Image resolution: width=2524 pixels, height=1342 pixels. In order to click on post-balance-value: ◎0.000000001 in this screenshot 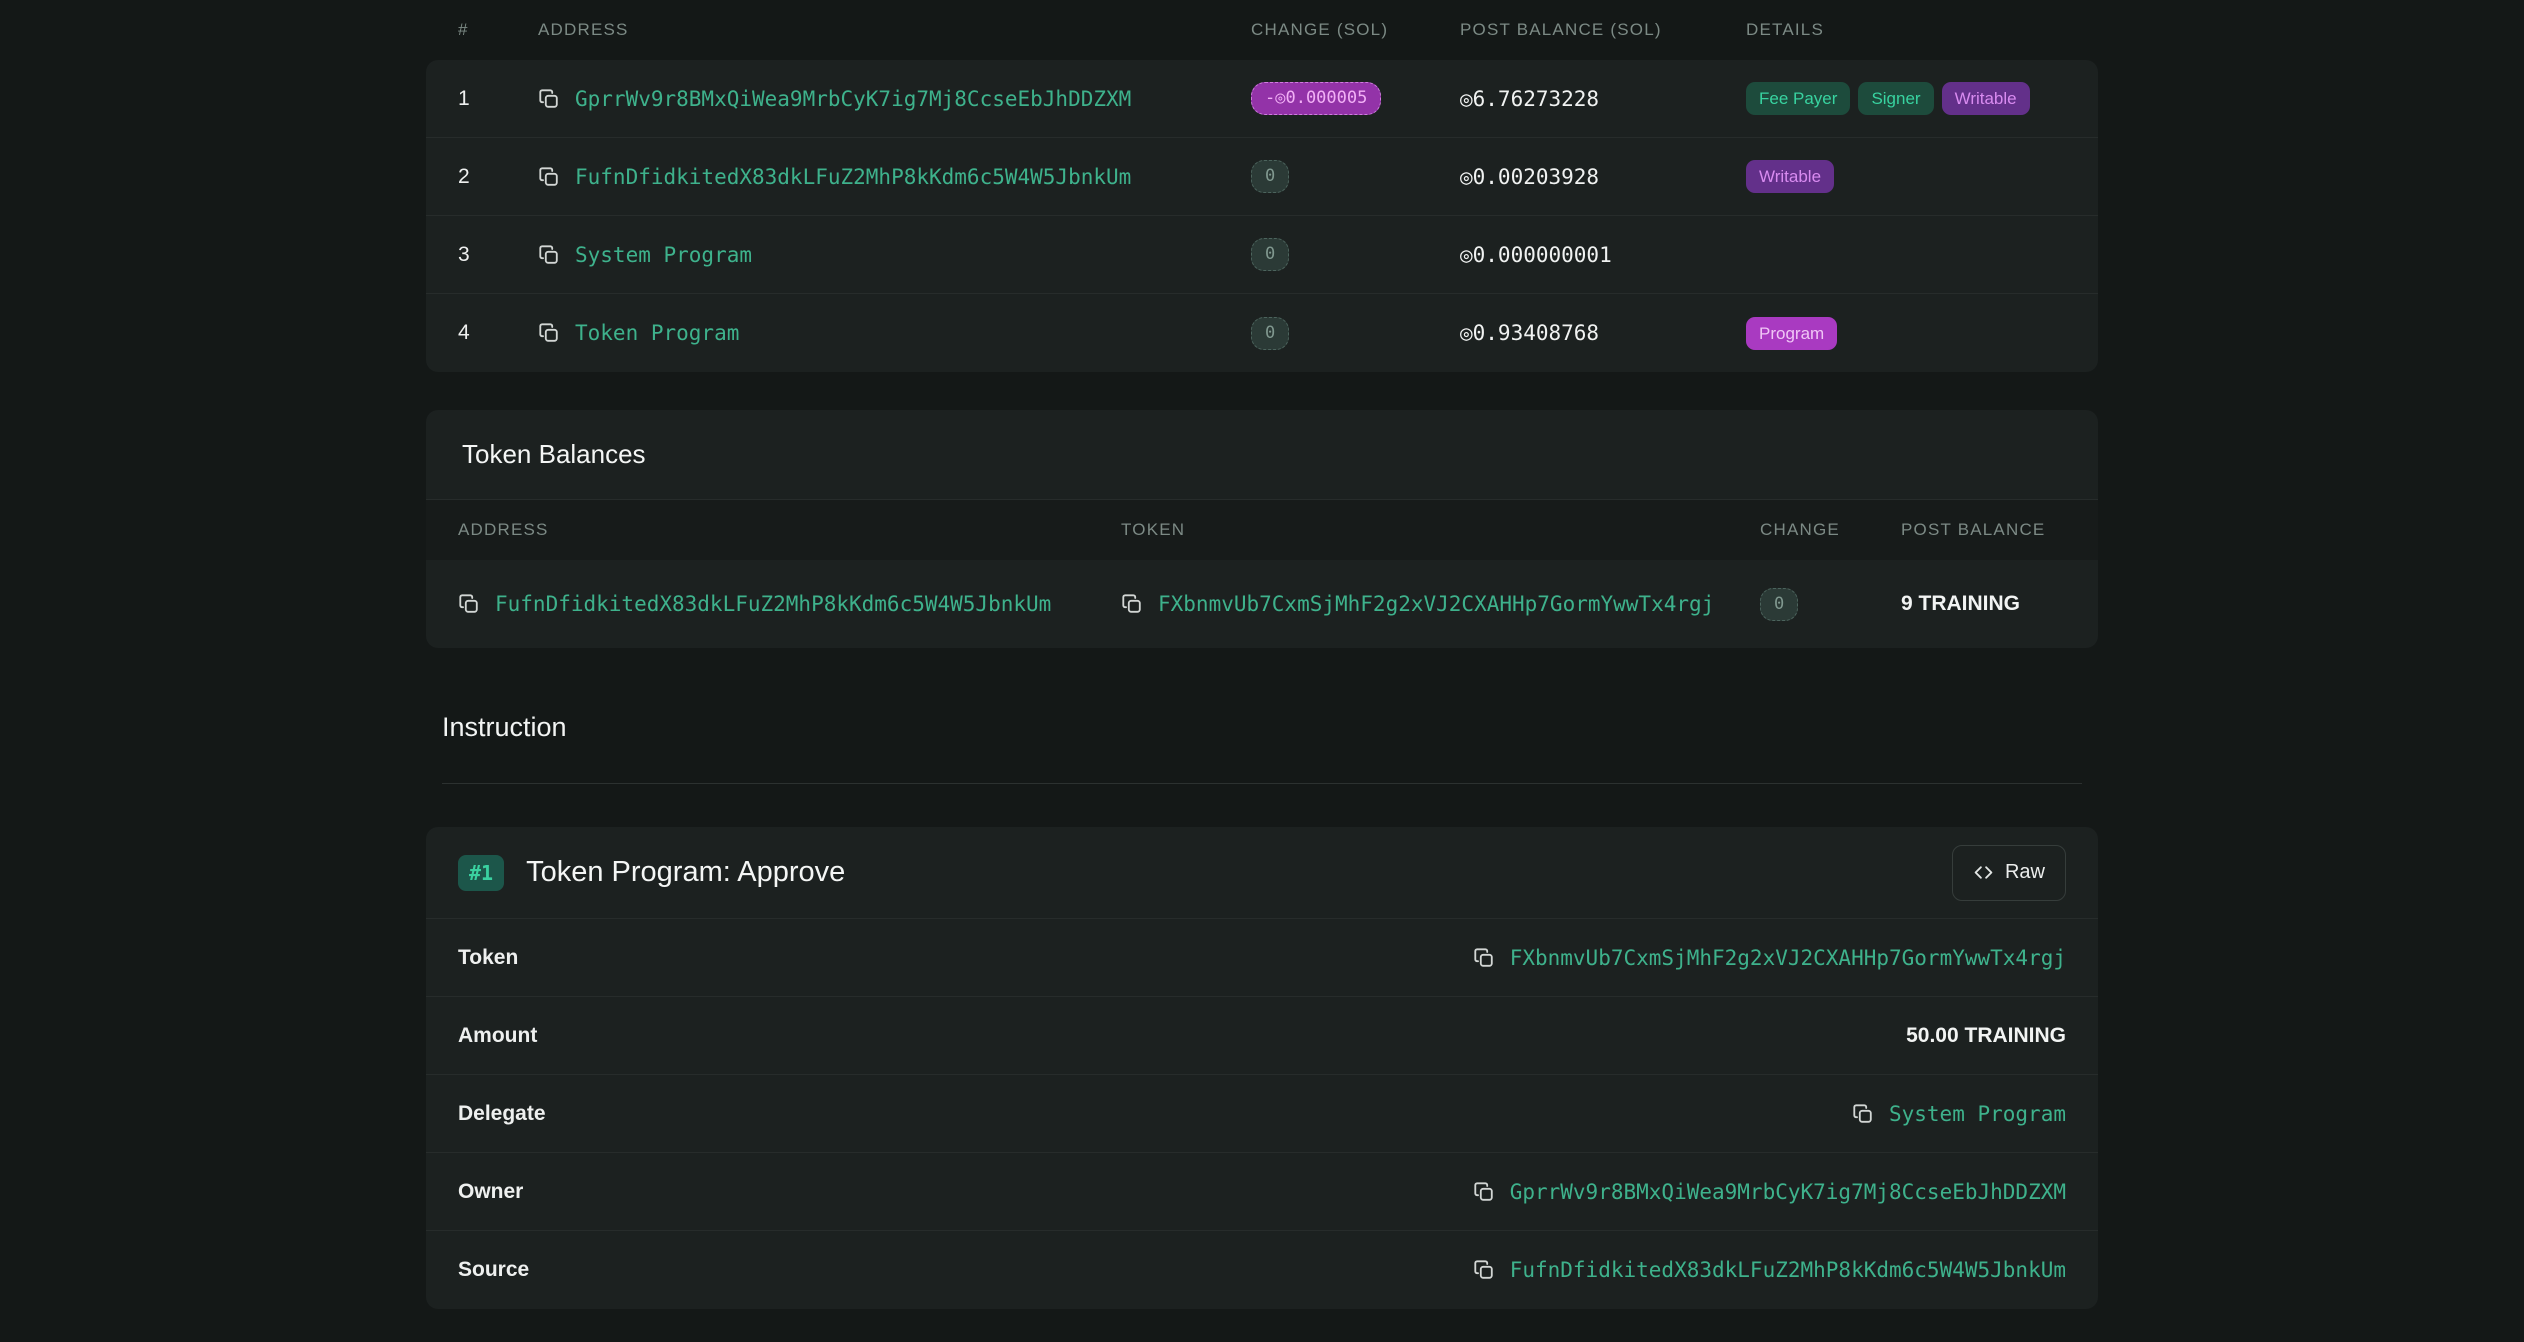, I will do `click(1536, 254)`.